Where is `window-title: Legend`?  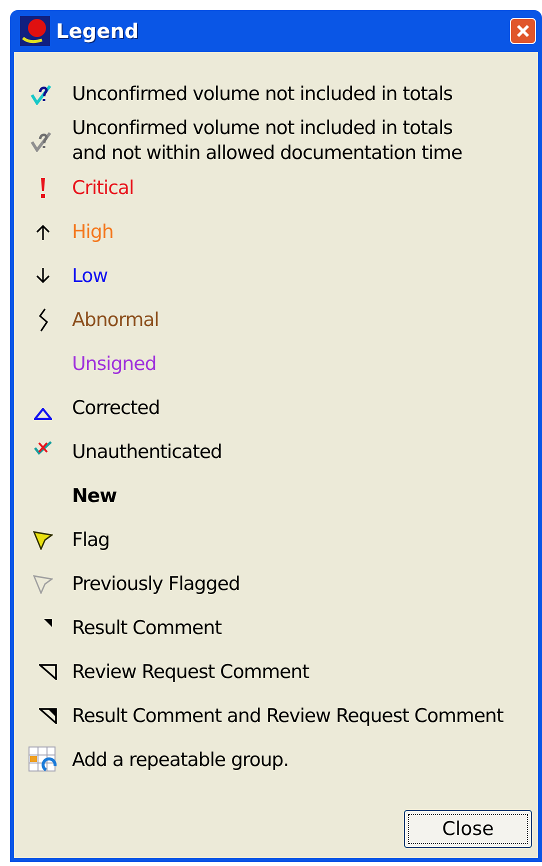
window-title: Legend is located at coordinates (98, 31).